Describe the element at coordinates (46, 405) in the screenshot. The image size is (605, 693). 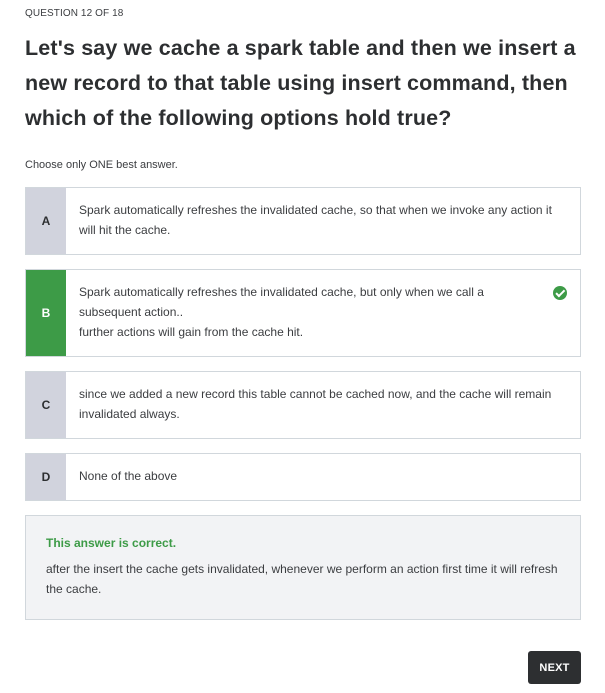
I see `option-letter: C` at that location.